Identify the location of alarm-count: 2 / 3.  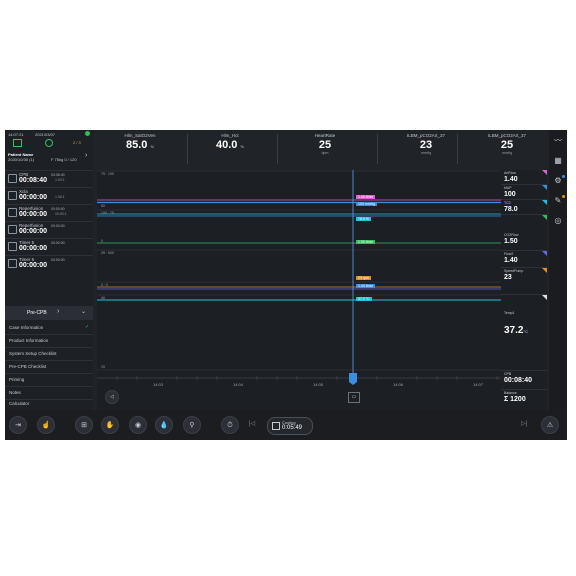
(77, 142).